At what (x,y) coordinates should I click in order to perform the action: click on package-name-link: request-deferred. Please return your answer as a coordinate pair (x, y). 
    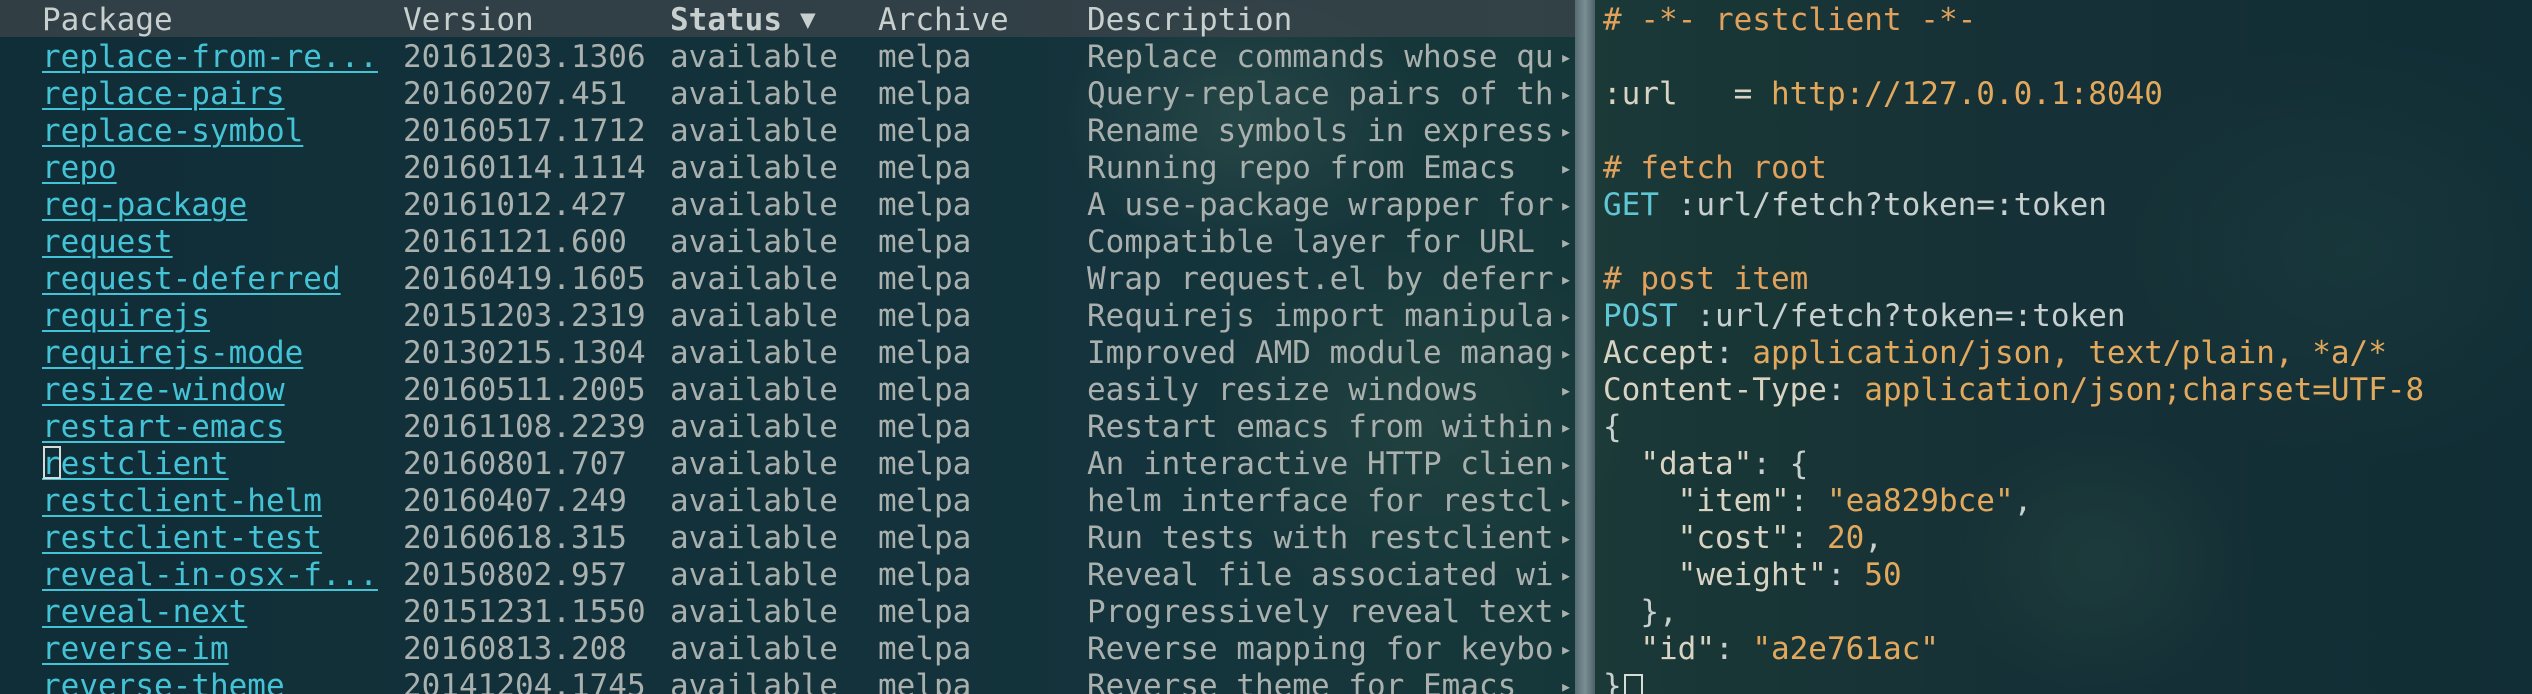
    Looking at the image, I should click on (191, 279).